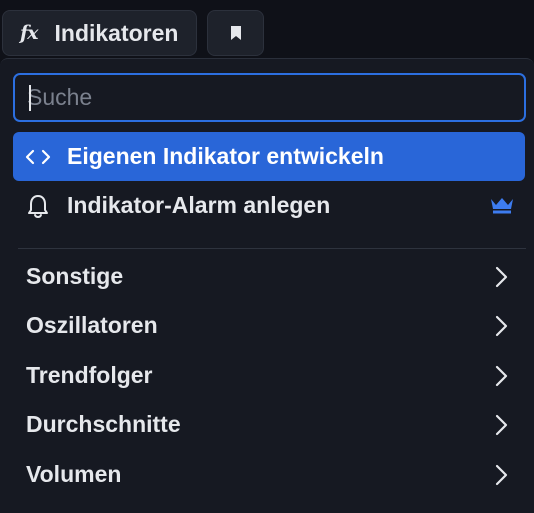 The height and width of the screenshot is (513, 534). I want to click on indicator-alarm-item: Indikator-Alarm anlegen, so click(269, 205).